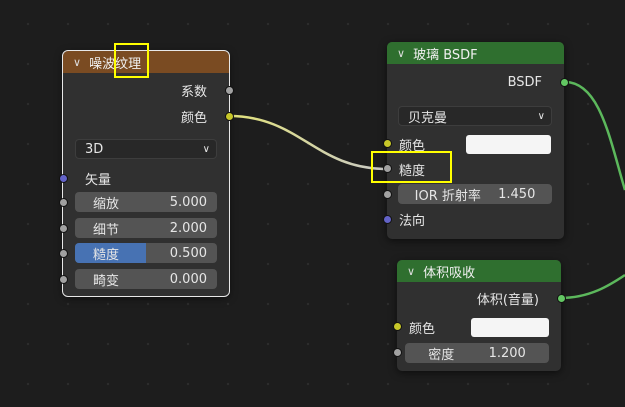 Image resolution: width=625 pixels, height=407 pixels. What do you see at coordinates (445, 55) in the screenshot?
I see `glass-node-title: 玻璃 BSDF` at bounding box center [445, 55].